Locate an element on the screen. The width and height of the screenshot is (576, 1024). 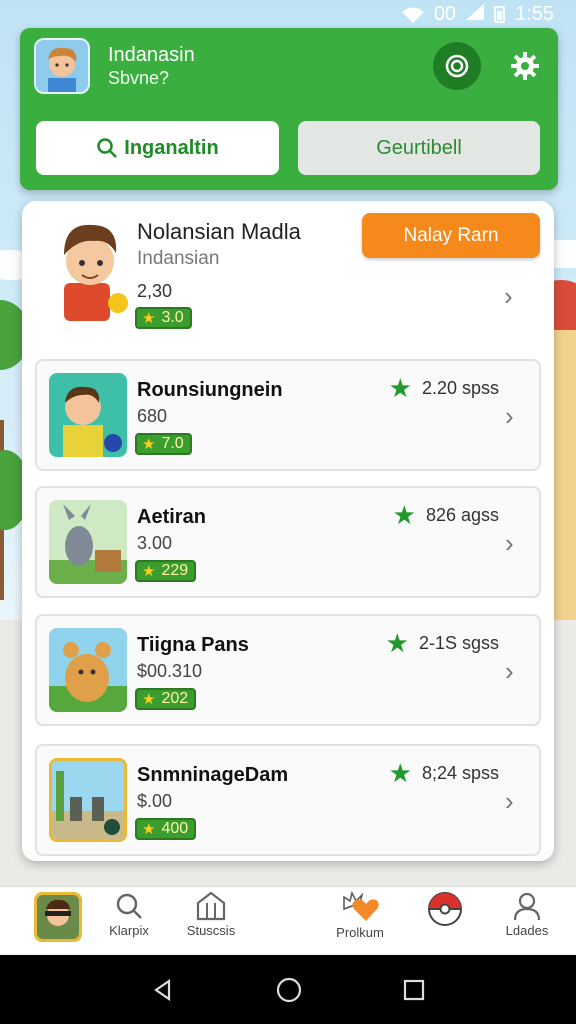
tab-secondary: Geurtibell is located at coordinates (419, 148).